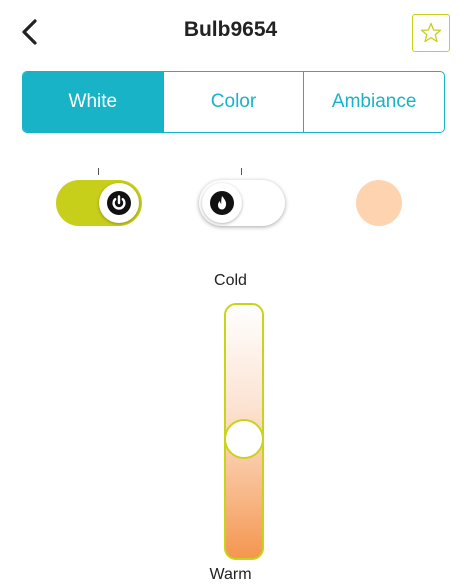 The height and width of the screenshot is (588, 461). Describe the element at coordinates (244, 439) in the screenshot. I see `temperature-slider-thumb` at that location.